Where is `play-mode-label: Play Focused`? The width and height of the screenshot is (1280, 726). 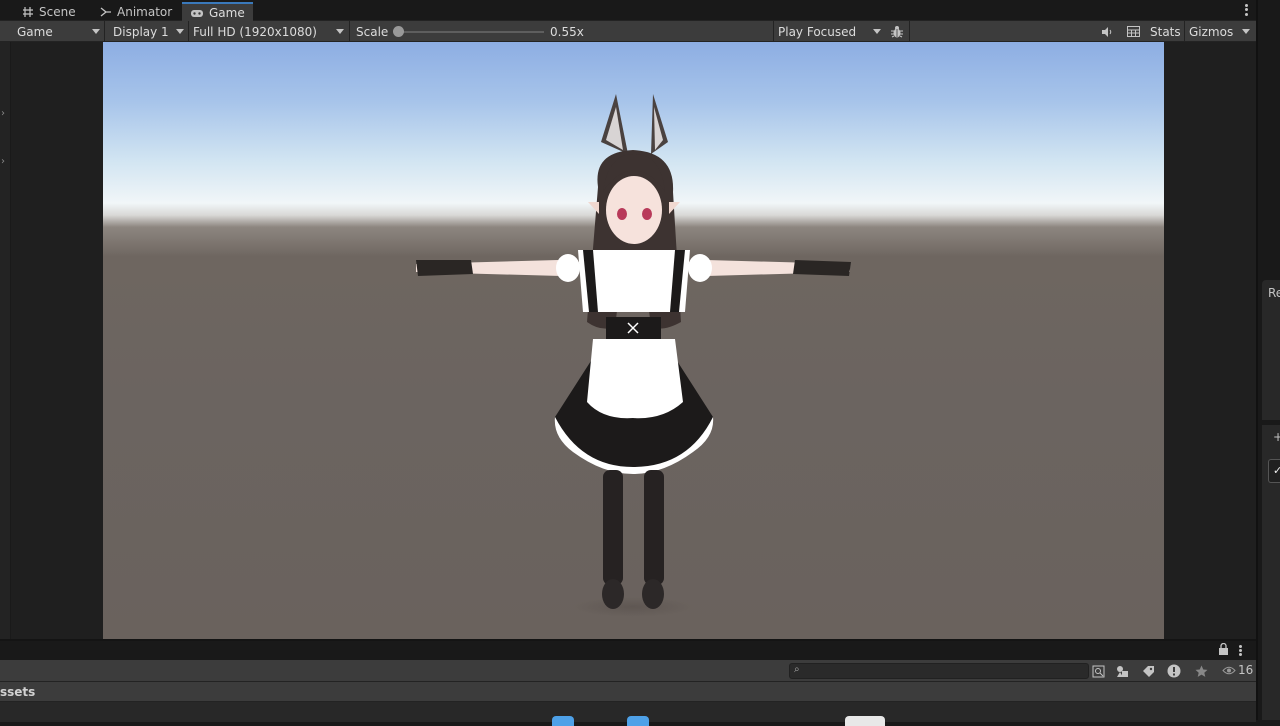 play-mode-label: Play Focused is located at coordinates (817, 31).